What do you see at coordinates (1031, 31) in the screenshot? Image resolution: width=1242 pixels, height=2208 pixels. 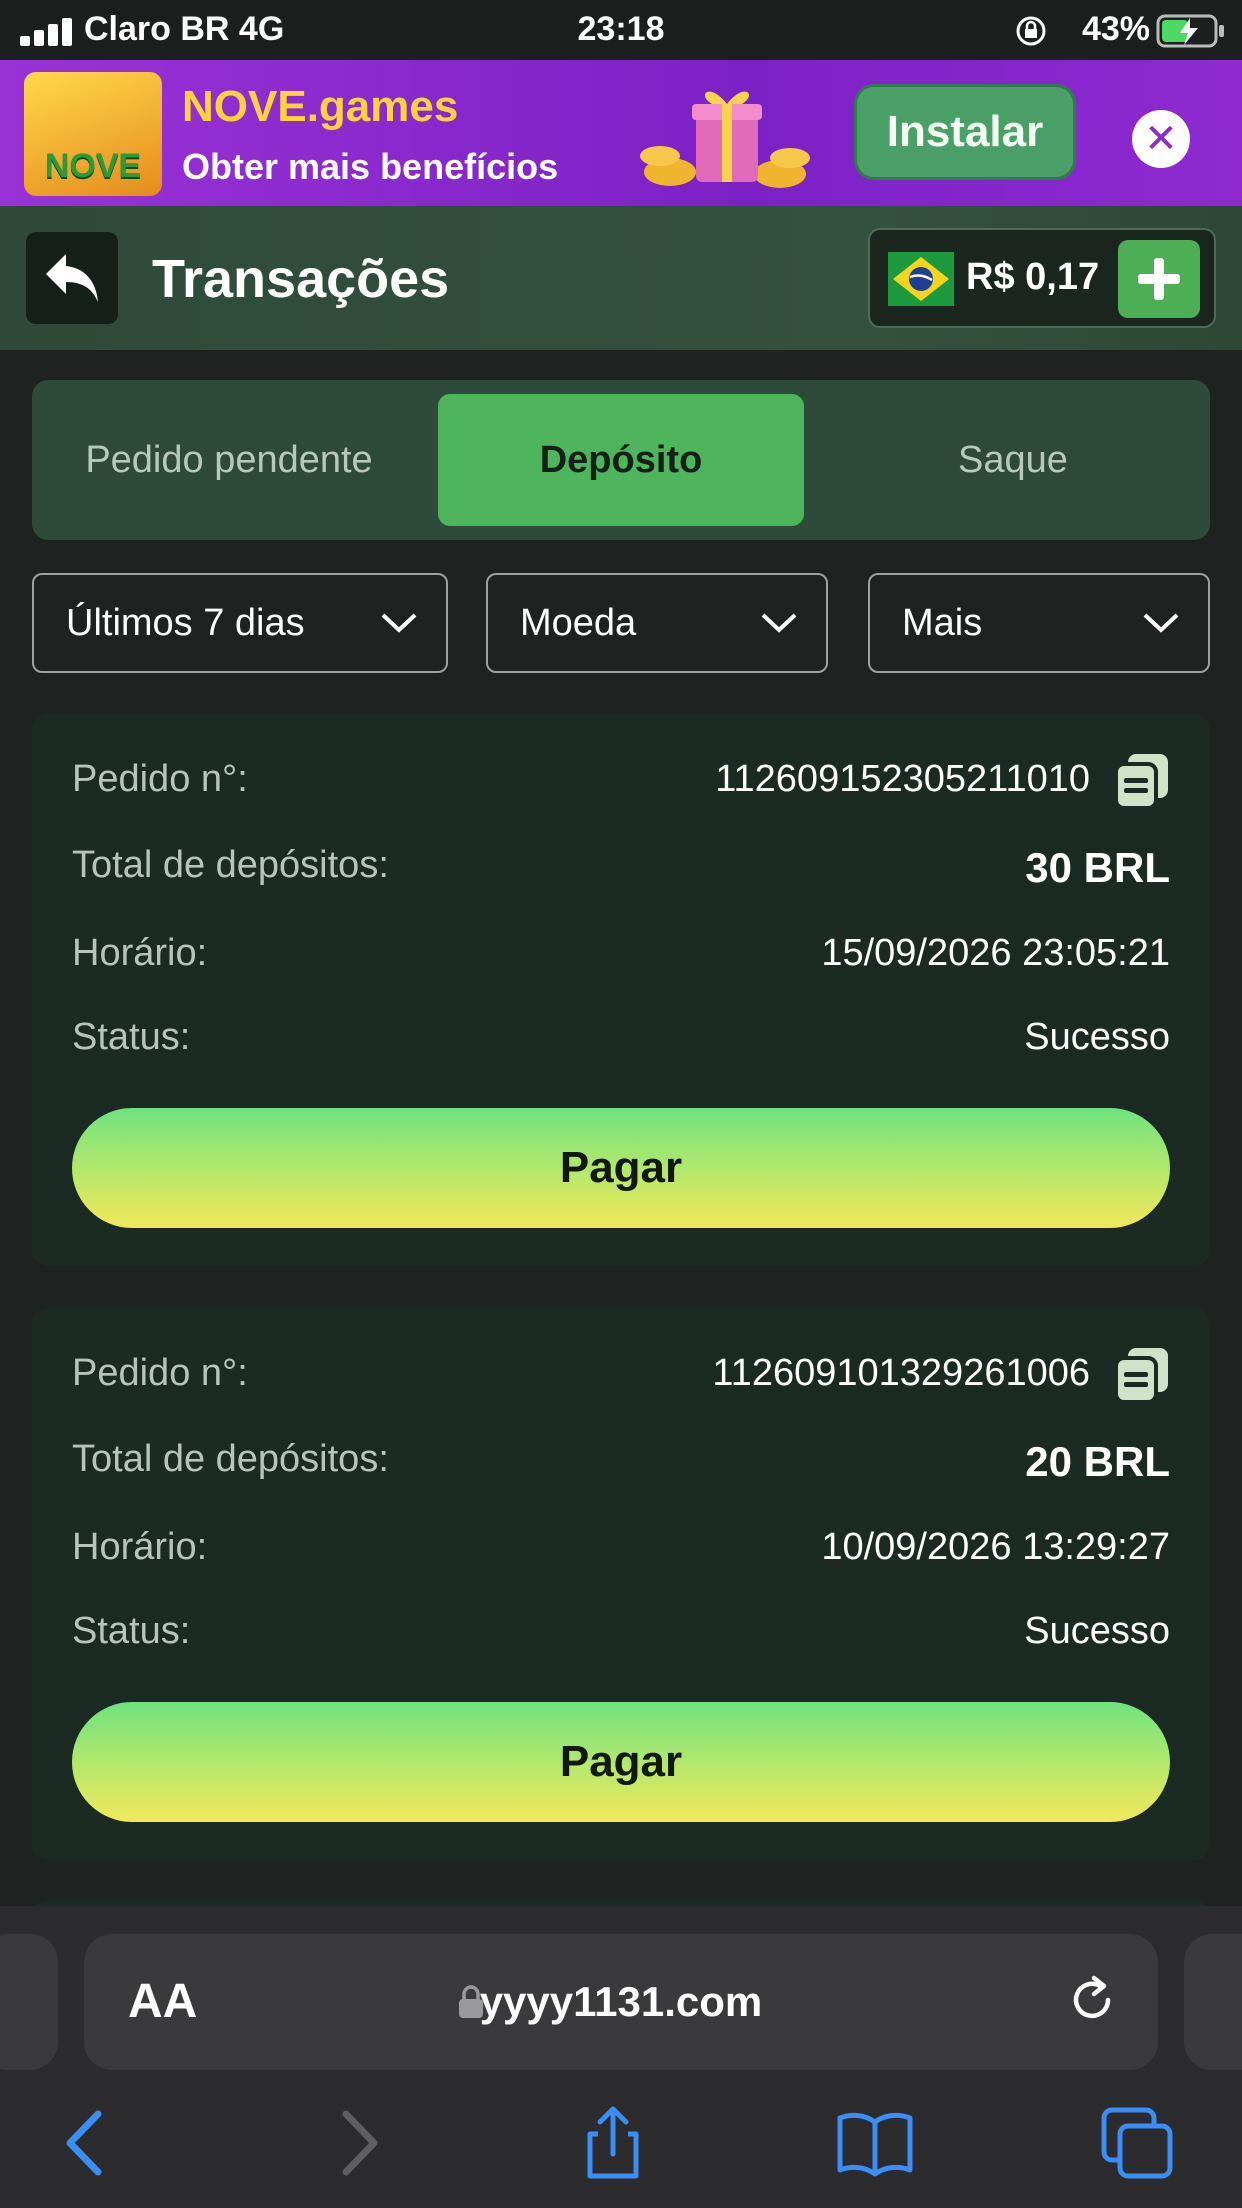 I see `orientation-lock-icon` at bounding box center [1031, 31].